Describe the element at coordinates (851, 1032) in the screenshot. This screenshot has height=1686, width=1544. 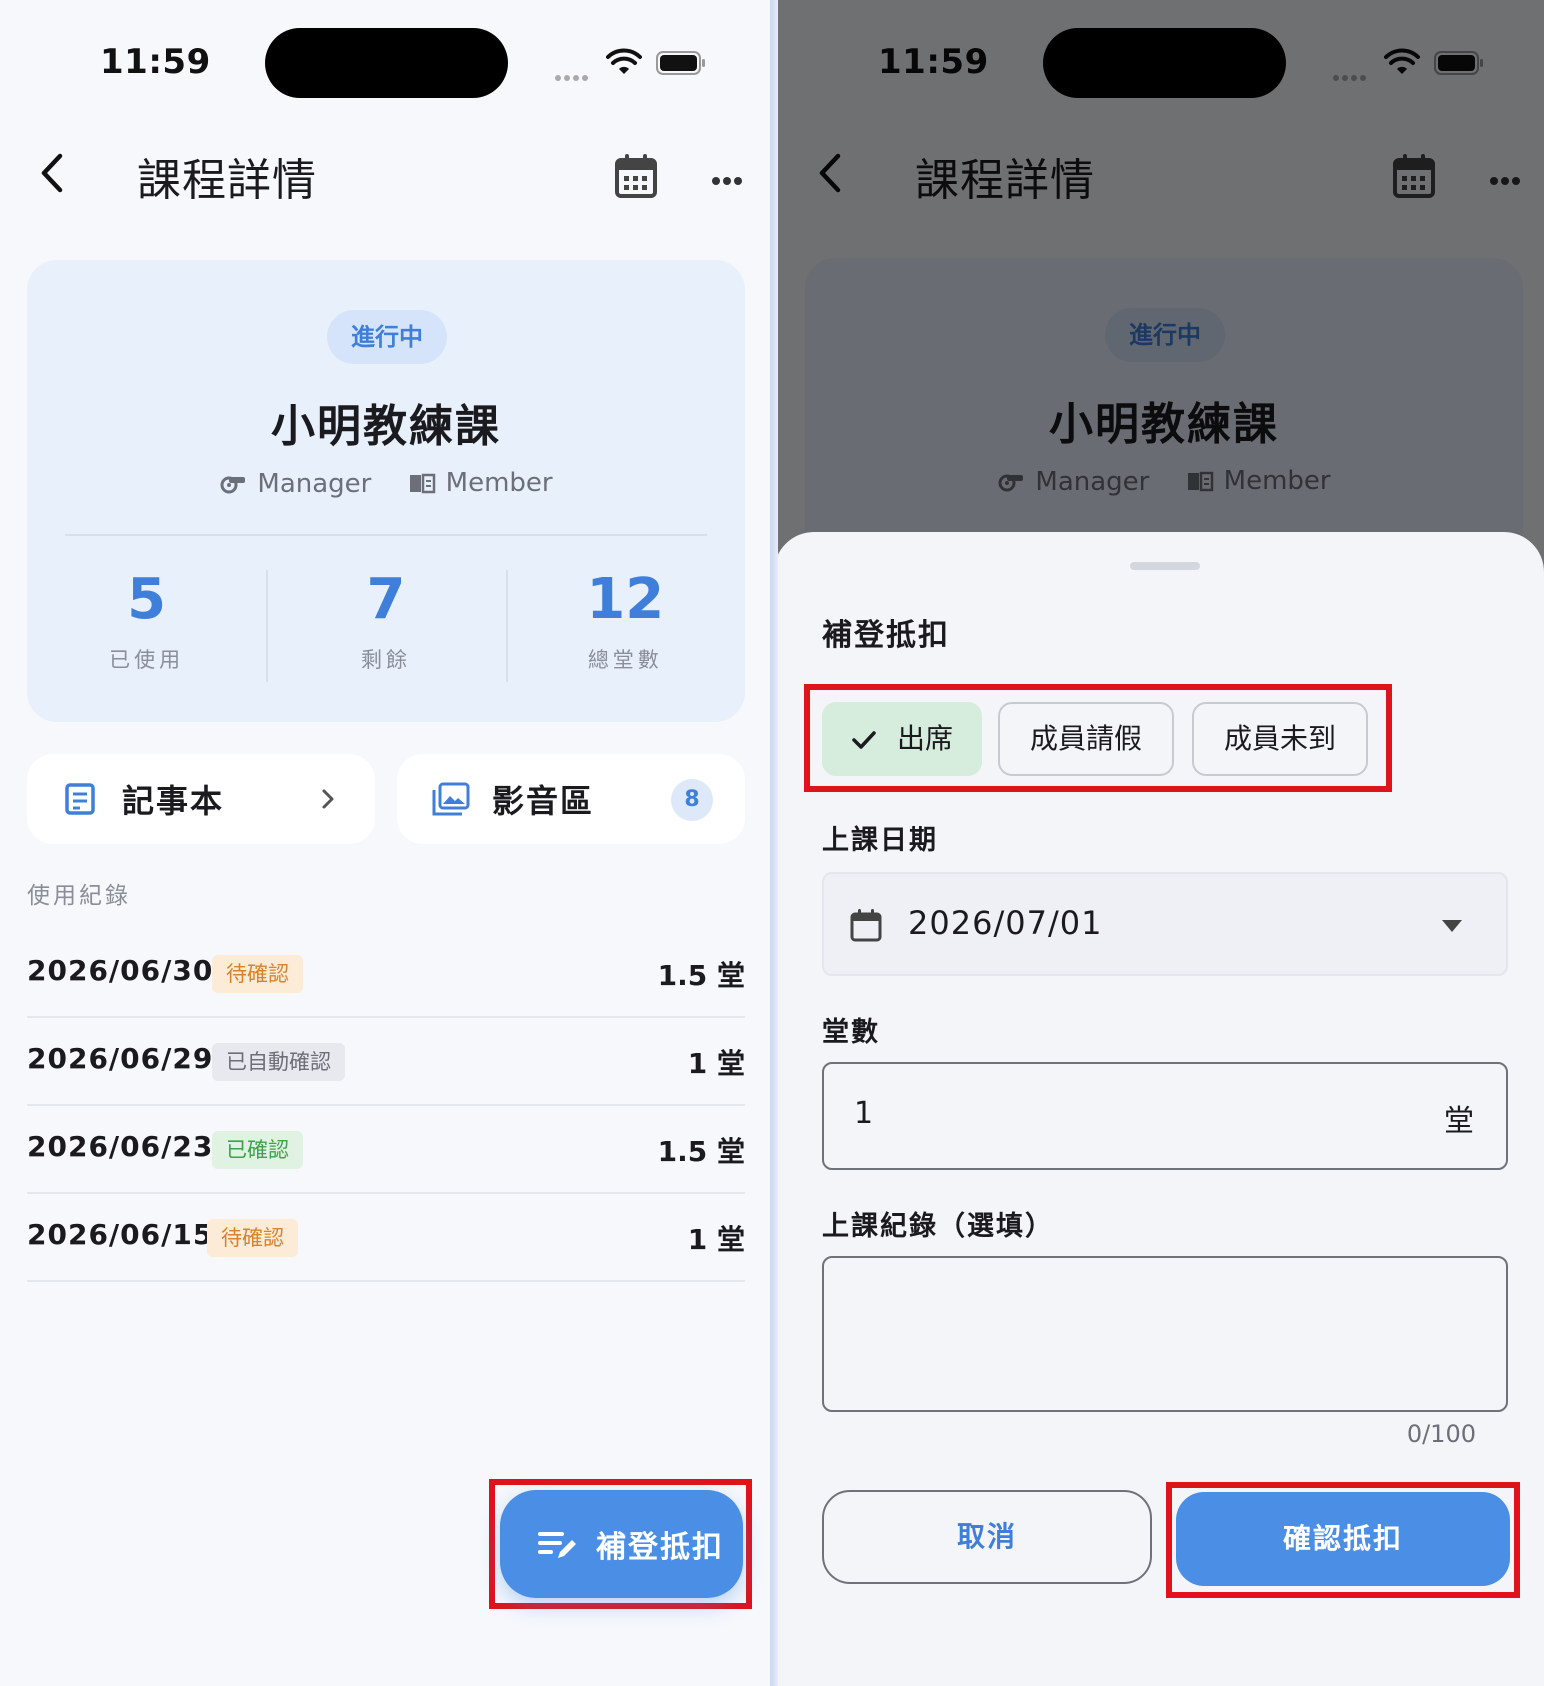
I see `count-label: 堂數` at that location.